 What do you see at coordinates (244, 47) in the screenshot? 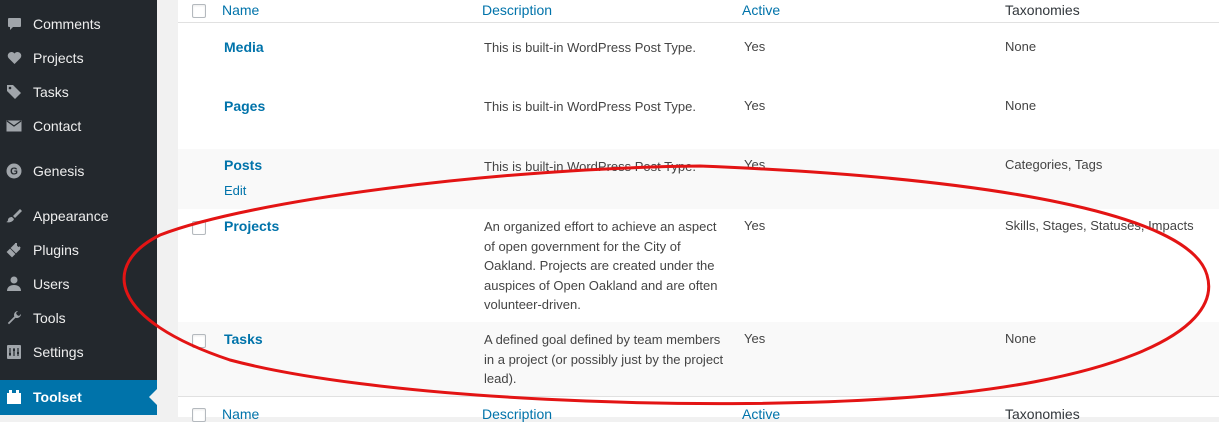
I see `post-type-name-link: Media` at bounding box center [244, 47].